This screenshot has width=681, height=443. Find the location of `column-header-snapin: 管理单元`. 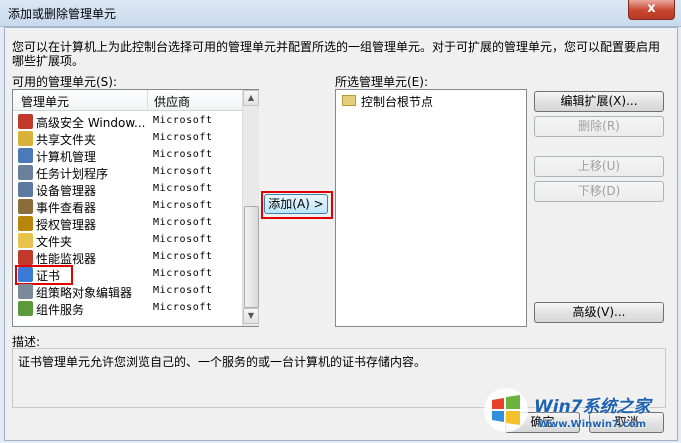

column-header-snapin: 管理单元 is located at coordinates (45, 101).